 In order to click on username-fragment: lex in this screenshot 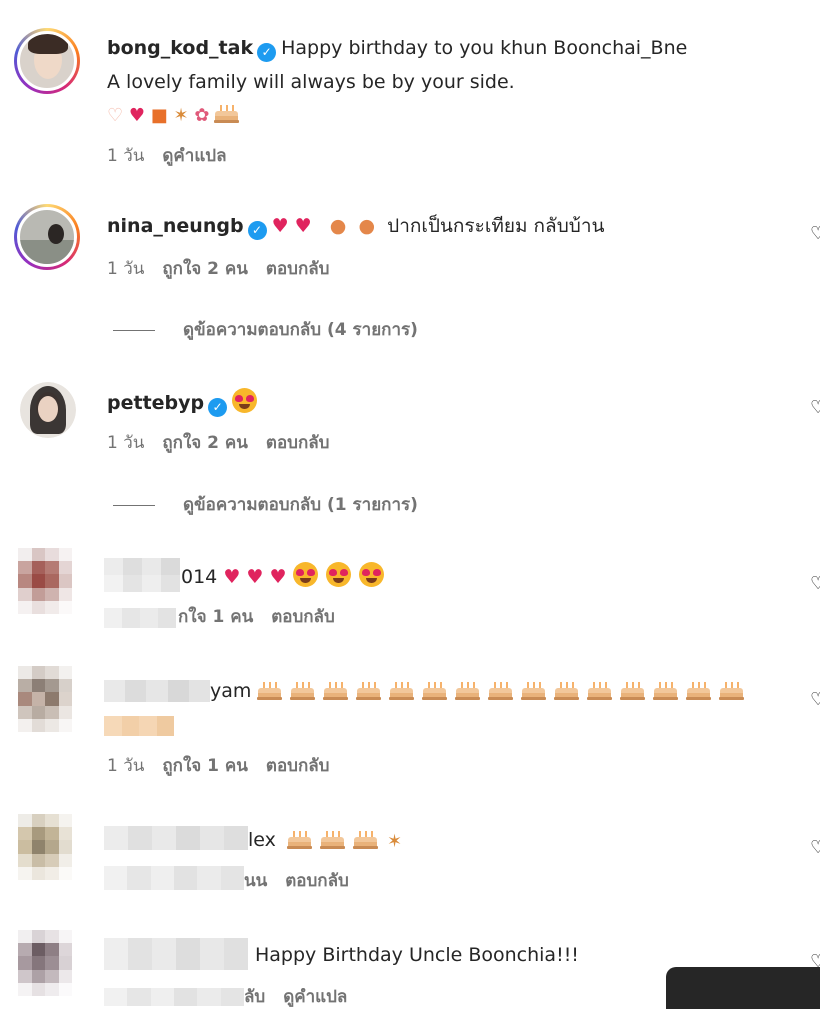, I will do `click(262, 840)`.